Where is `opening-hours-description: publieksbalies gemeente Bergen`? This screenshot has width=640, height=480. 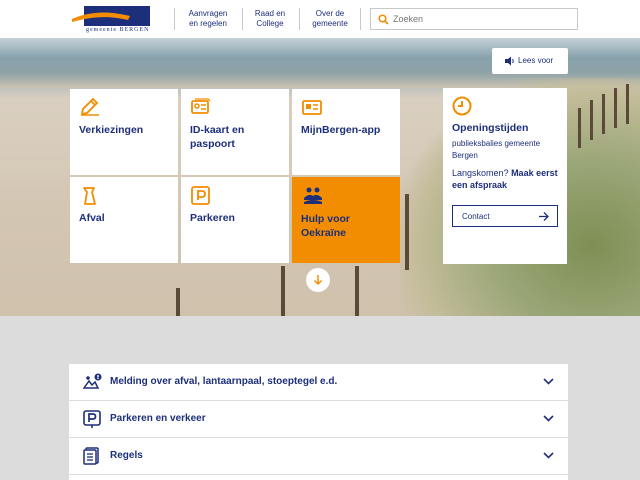
opening-hours-description: publieksbalies gemeente Bergen is located at coordinates (496, 149).